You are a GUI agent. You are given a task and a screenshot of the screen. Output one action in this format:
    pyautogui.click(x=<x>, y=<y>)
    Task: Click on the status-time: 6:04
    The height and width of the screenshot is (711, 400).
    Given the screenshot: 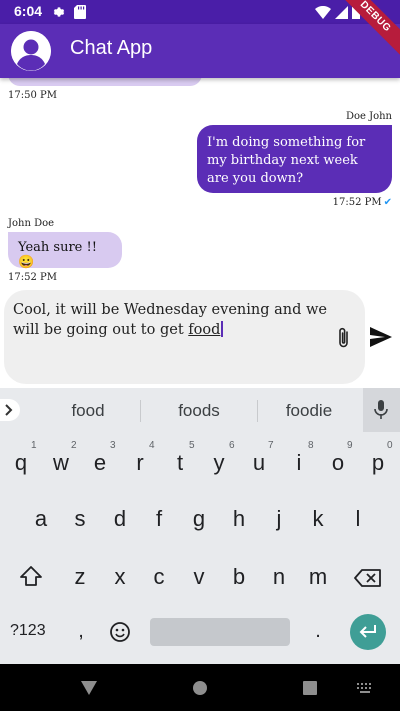 What is the action you would take?
    pyautogui.click(x=28, y=11)
    